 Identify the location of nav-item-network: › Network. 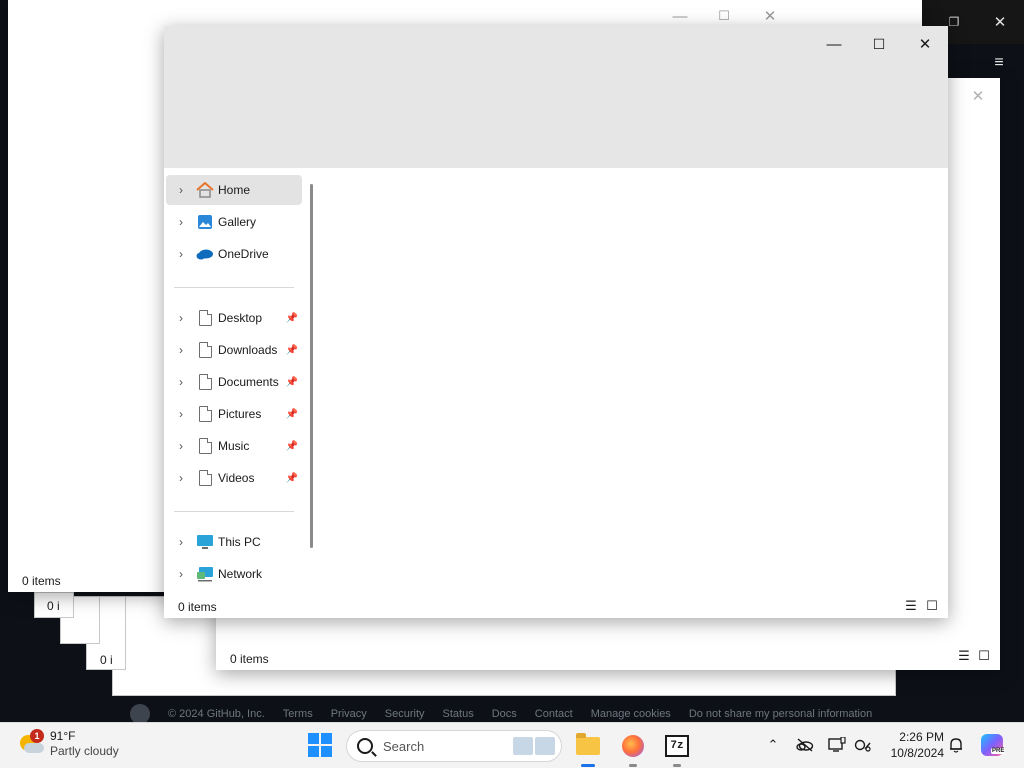
(234, 574).